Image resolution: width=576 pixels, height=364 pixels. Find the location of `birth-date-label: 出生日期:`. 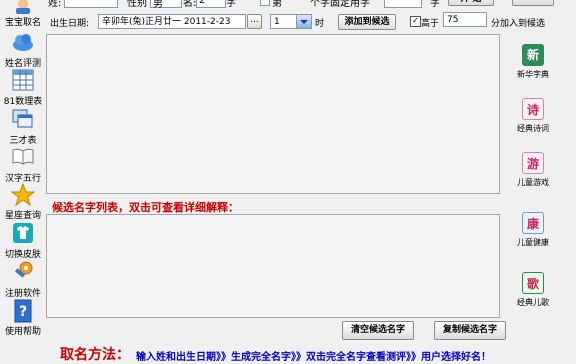

birth-date-label: 出生日期: is located at coordinates (70, 24).